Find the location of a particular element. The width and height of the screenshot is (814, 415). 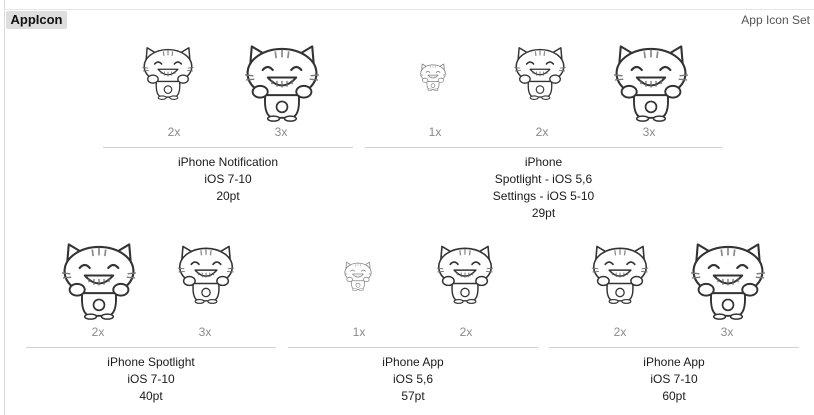

icon-well-app-ios7-2x is located at coordinates (620, 272).